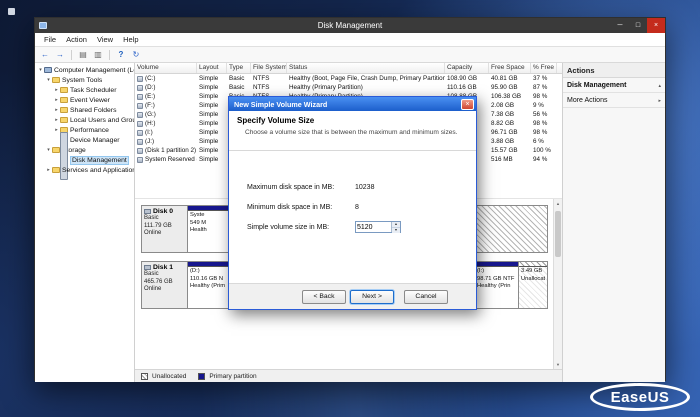 The image size is (700, 417). I want to click on forward-icon: →, so click(60, 54).